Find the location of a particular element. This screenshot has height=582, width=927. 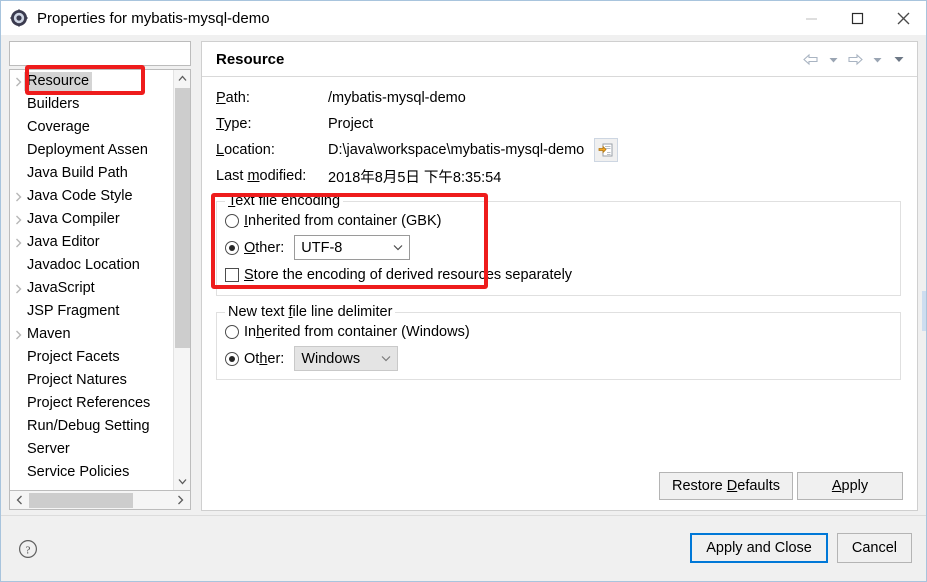

minimize-button is located at coordinates (811, 18).